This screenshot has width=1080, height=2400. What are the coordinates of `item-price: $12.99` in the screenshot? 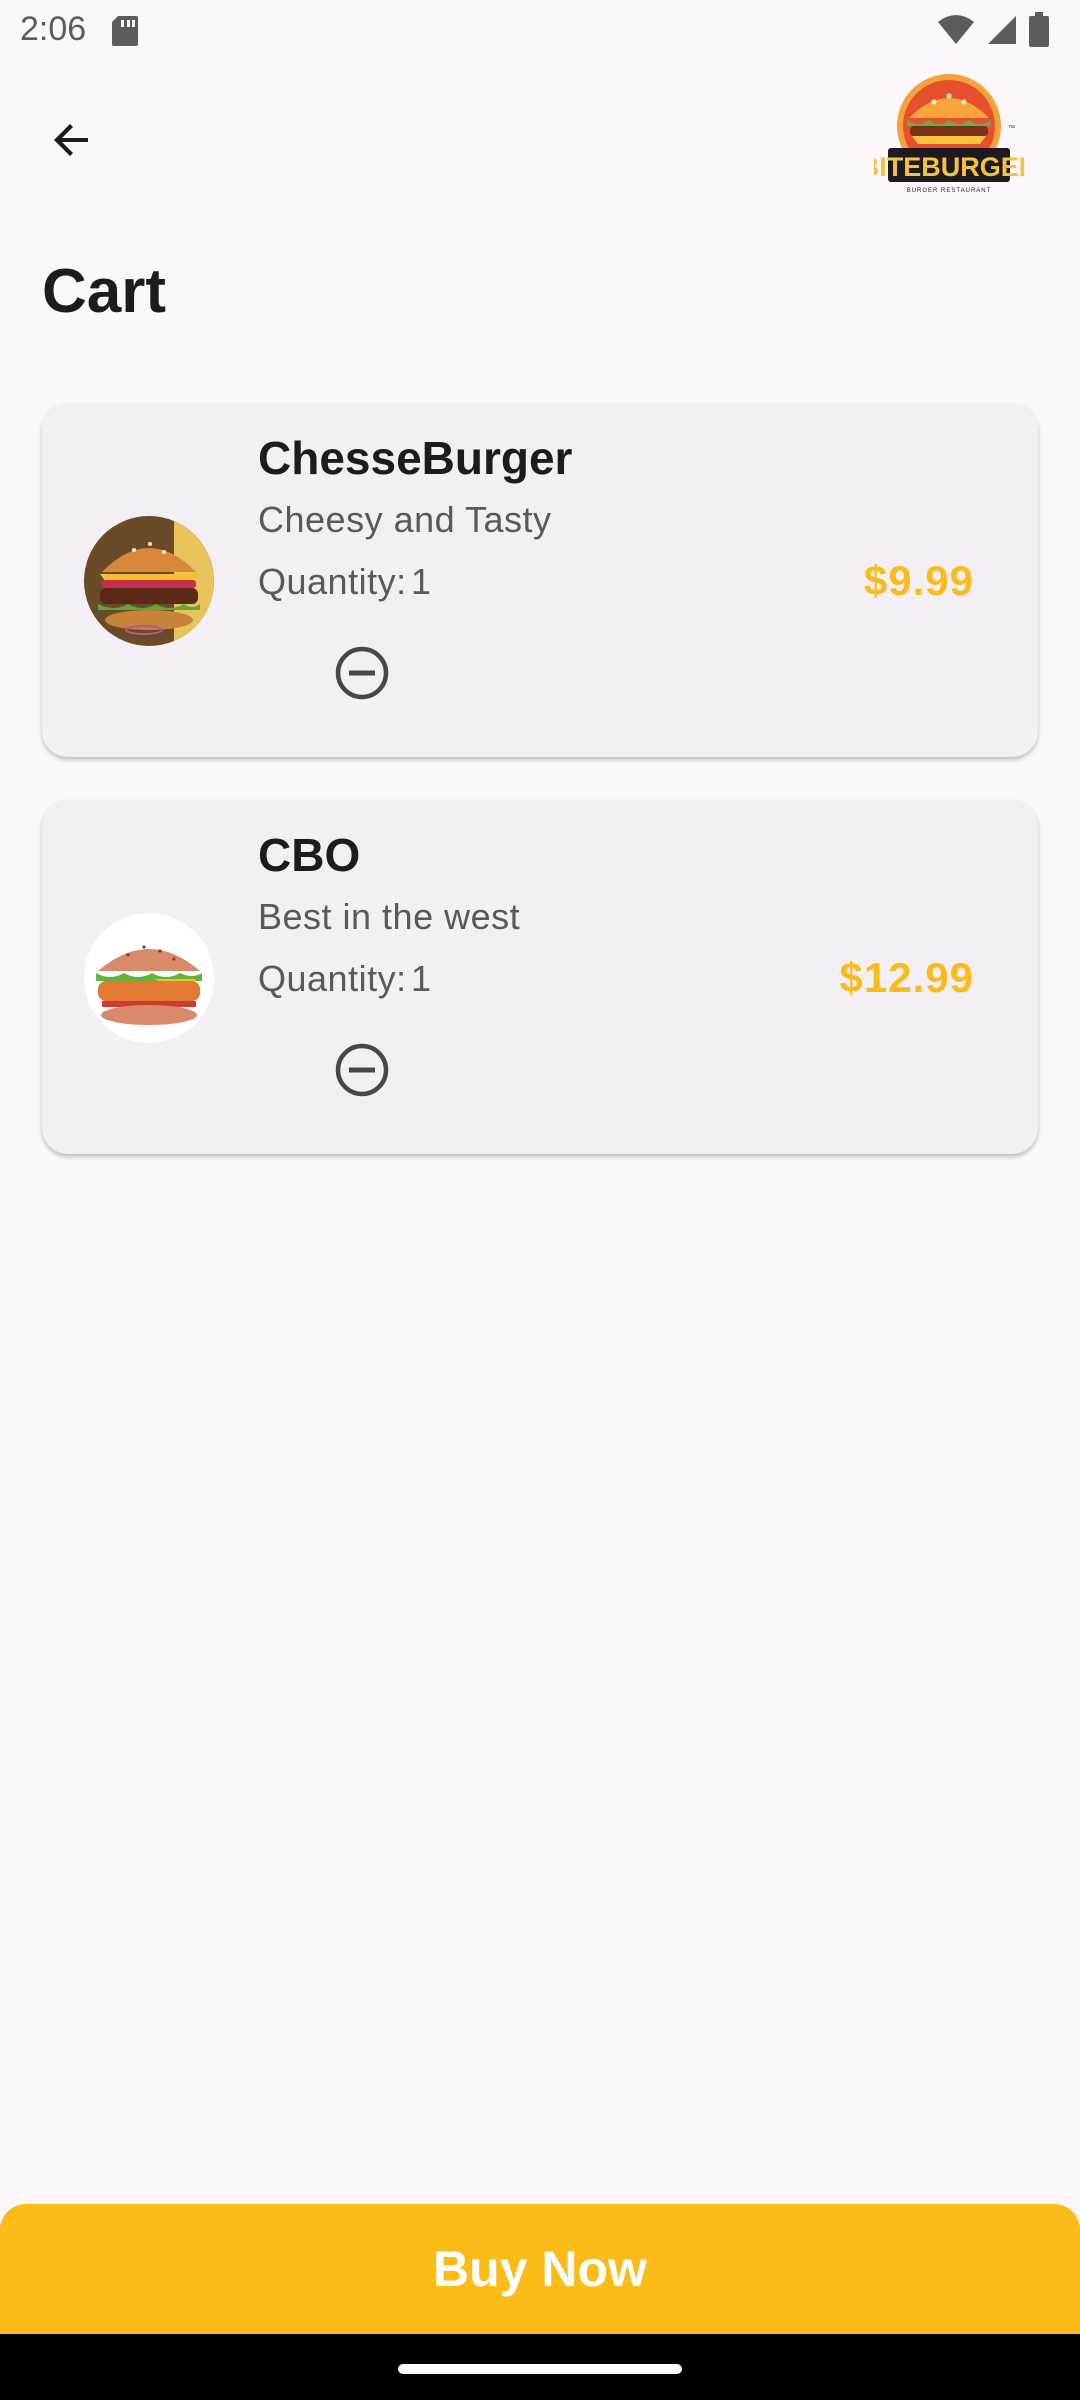 It's located at (906, 977).